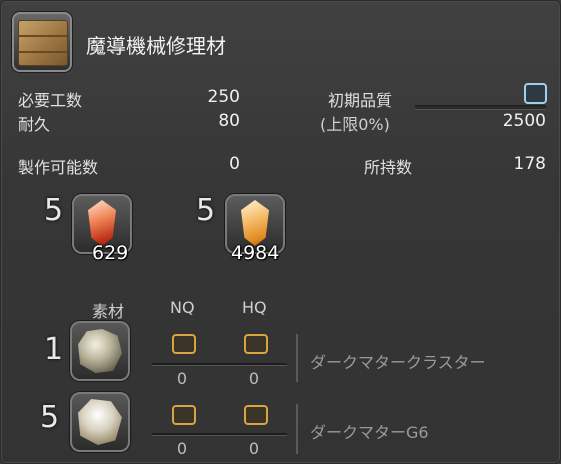 The height and width of the screenshot is (464, 561). Describe the element at coordinates (54, 349) in the screenshot. I see `material-required-count: 1` at that location.